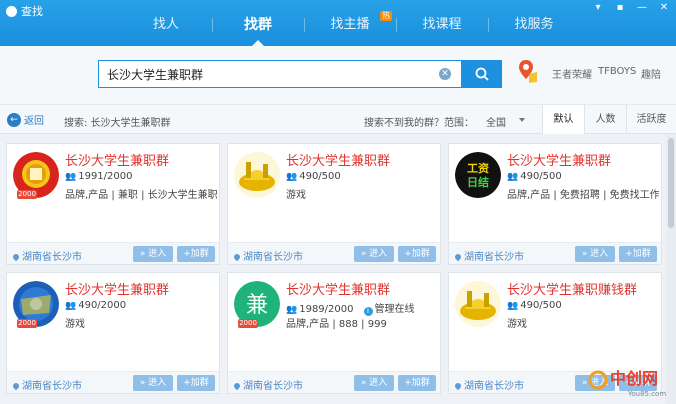 The height and width of the screenshot is (404, 676). I want to click on chevron-down-icon, so click(522, 120).